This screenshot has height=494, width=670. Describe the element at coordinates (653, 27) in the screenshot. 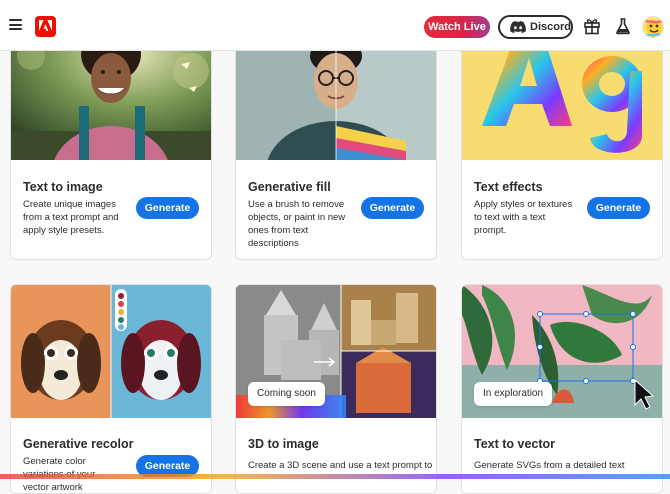

I see `avatar` at that location.